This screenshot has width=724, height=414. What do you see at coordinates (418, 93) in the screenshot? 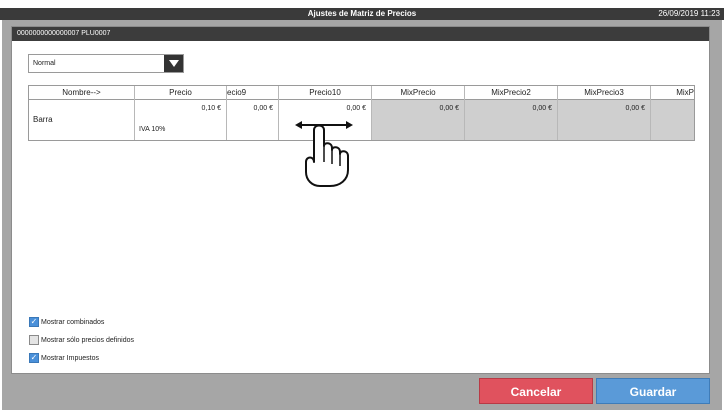
I see `column-header: MixPrecio` at bounding box center [418, 93].